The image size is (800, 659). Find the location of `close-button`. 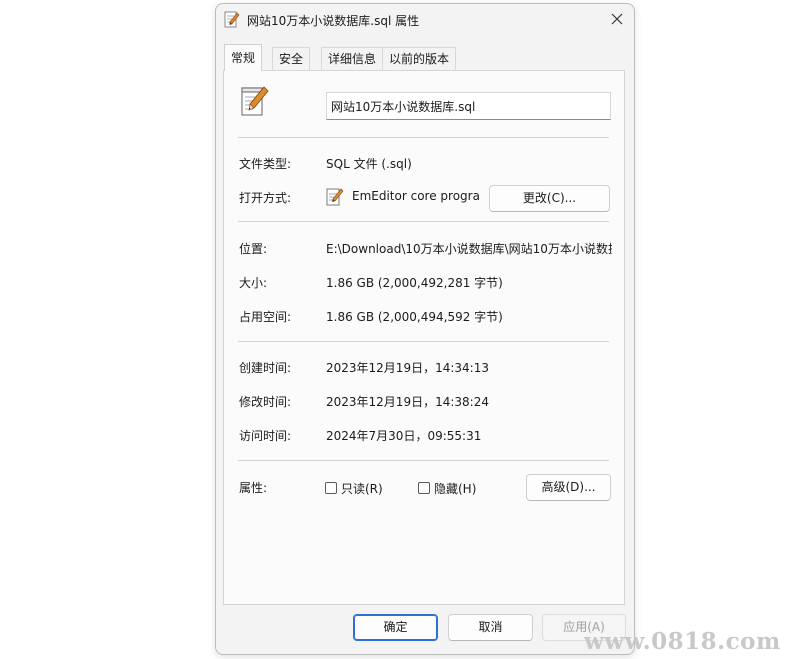

close-button is located at coordinates (617, 19).